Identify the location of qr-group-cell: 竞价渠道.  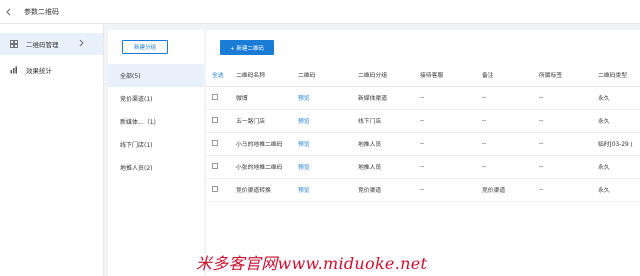
(383, 190).